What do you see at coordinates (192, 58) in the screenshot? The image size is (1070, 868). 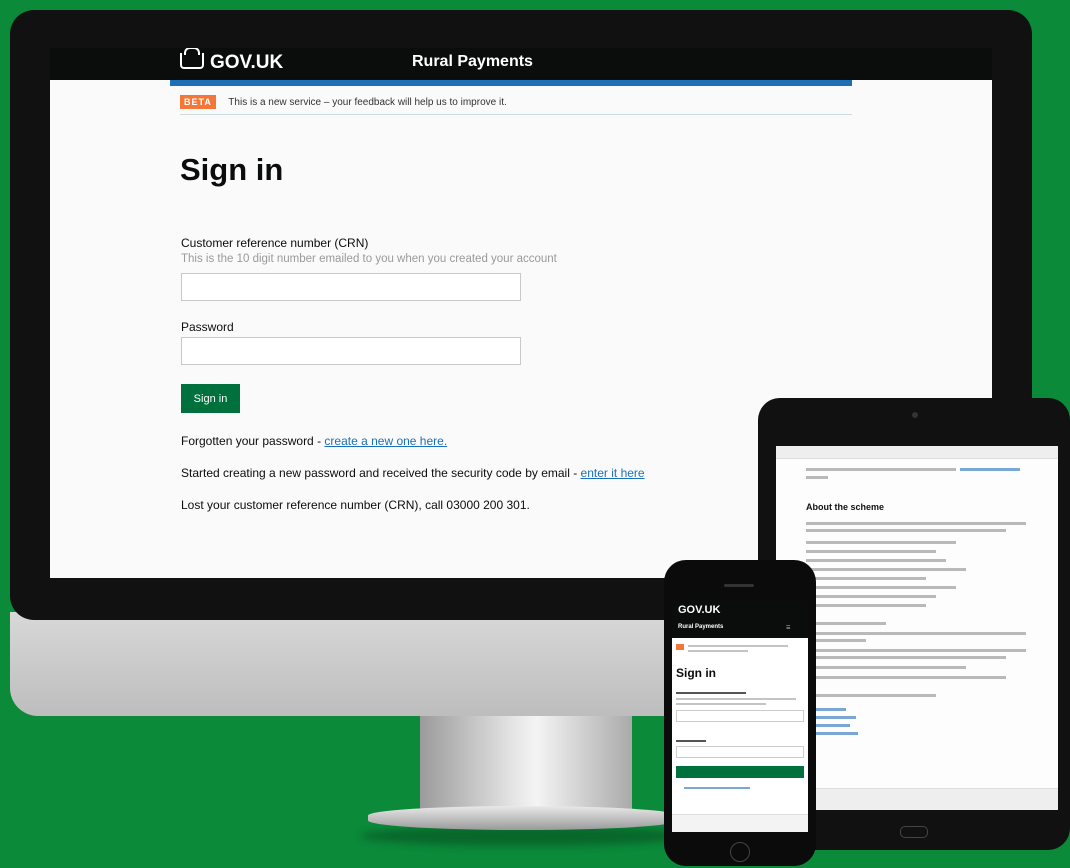 I see `crown-icon` at bounding box center [192, 58].